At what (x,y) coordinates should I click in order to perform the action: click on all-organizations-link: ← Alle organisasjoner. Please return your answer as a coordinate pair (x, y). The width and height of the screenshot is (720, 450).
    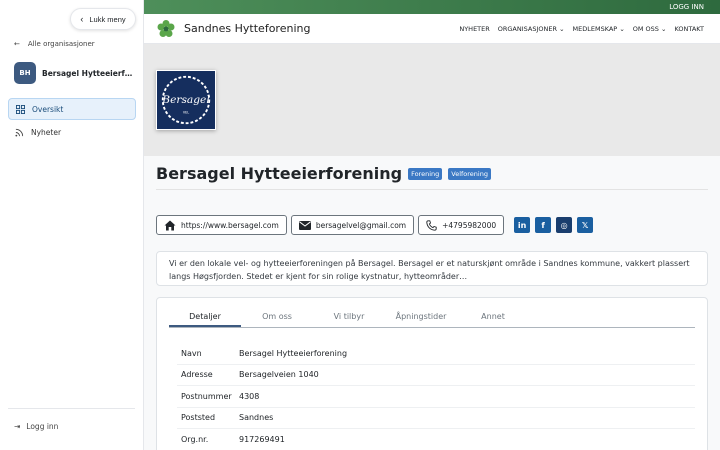
    Looking at the image, I should click on (54, 44).